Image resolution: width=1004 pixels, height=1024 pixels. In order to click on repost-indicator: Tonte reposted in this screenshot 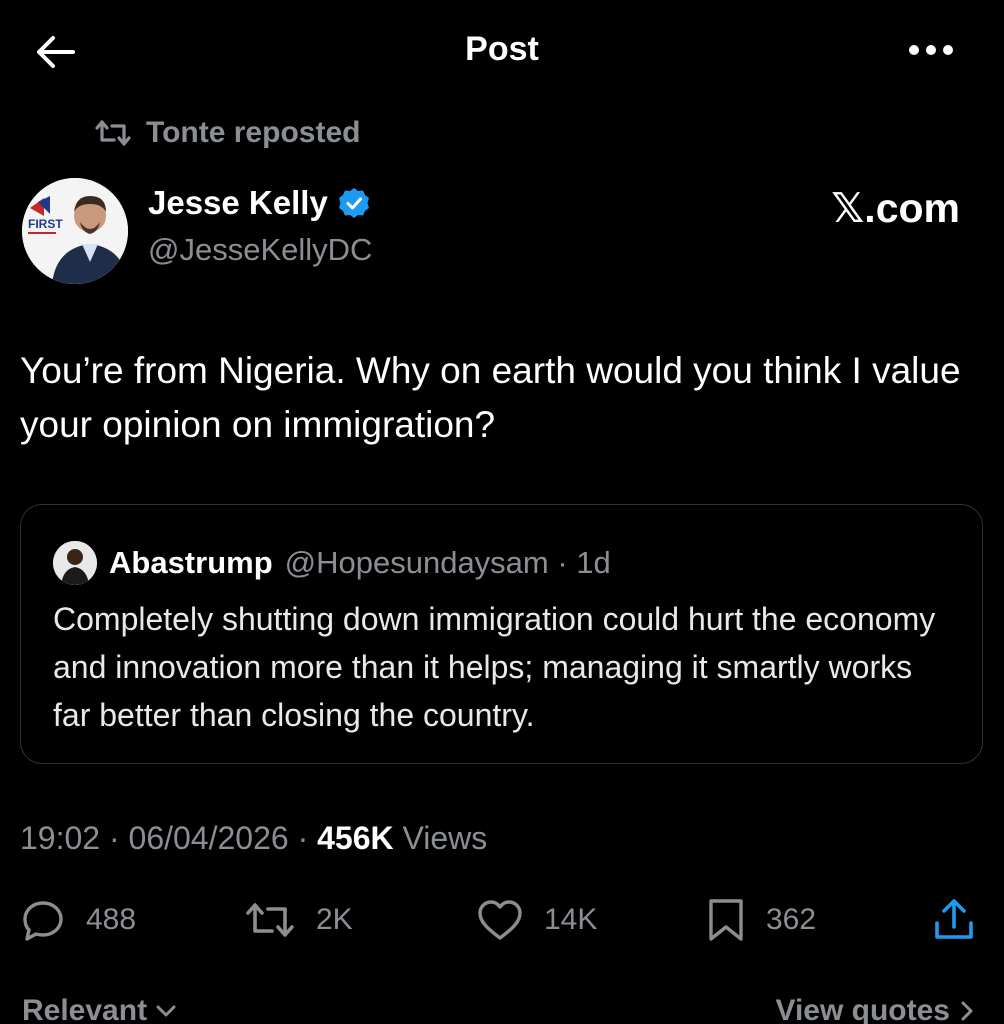, I will do `click(227, 133)`.